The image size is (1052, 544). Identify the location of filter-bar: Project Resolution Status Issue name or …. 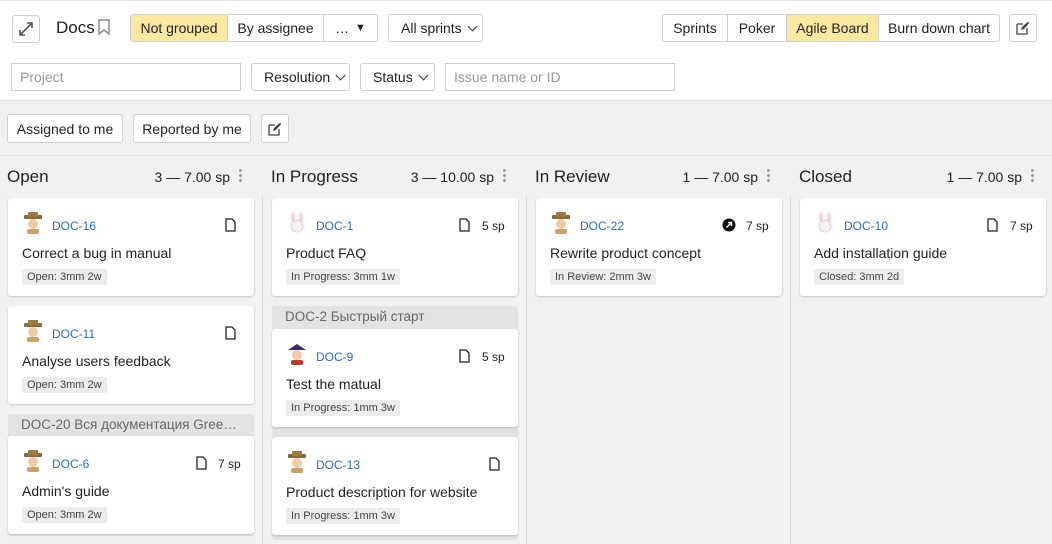
(526, 77).